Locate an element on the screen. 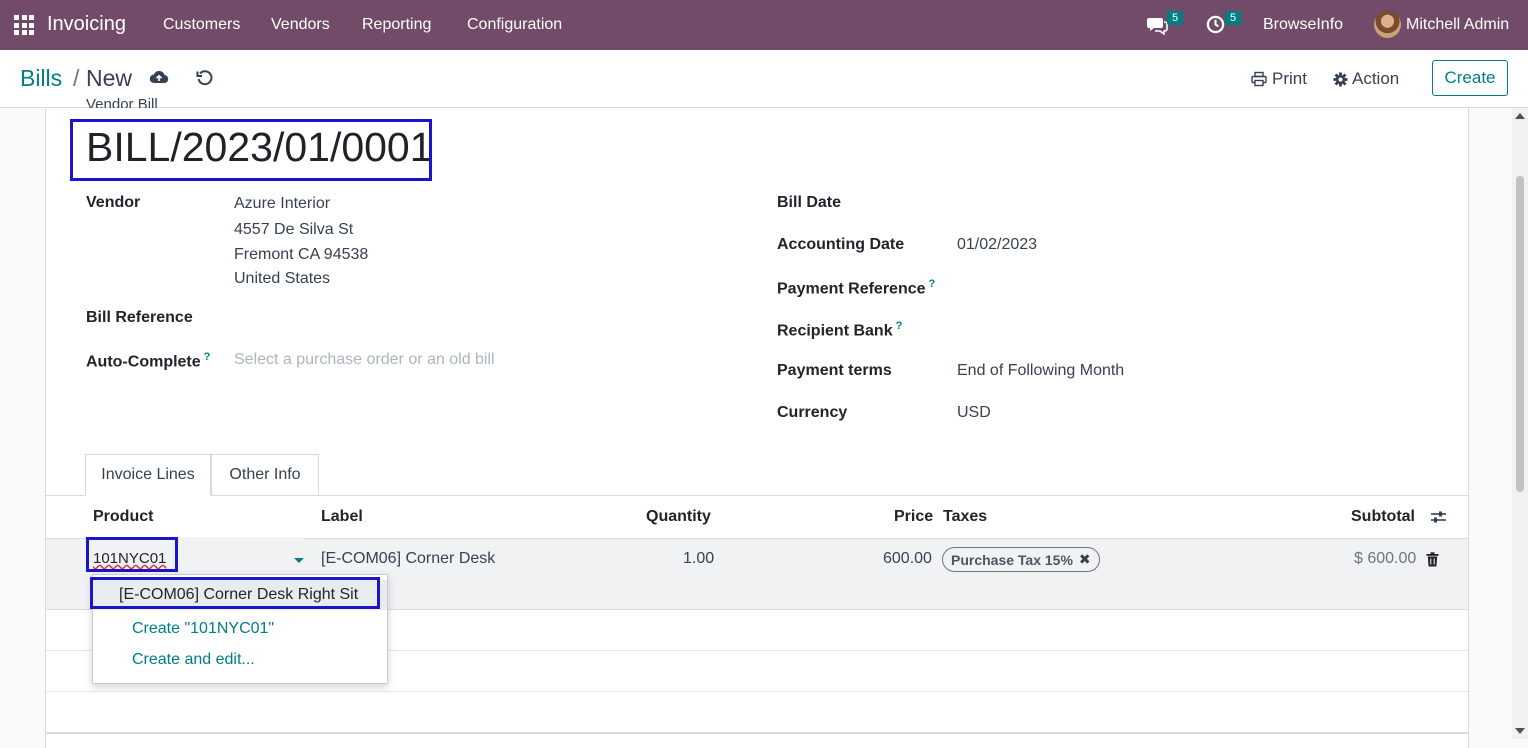 The height and width of the screenshot is (748, 1528). recipient-bank-label: Recipient Bank? is located at coordinates (839, 330).